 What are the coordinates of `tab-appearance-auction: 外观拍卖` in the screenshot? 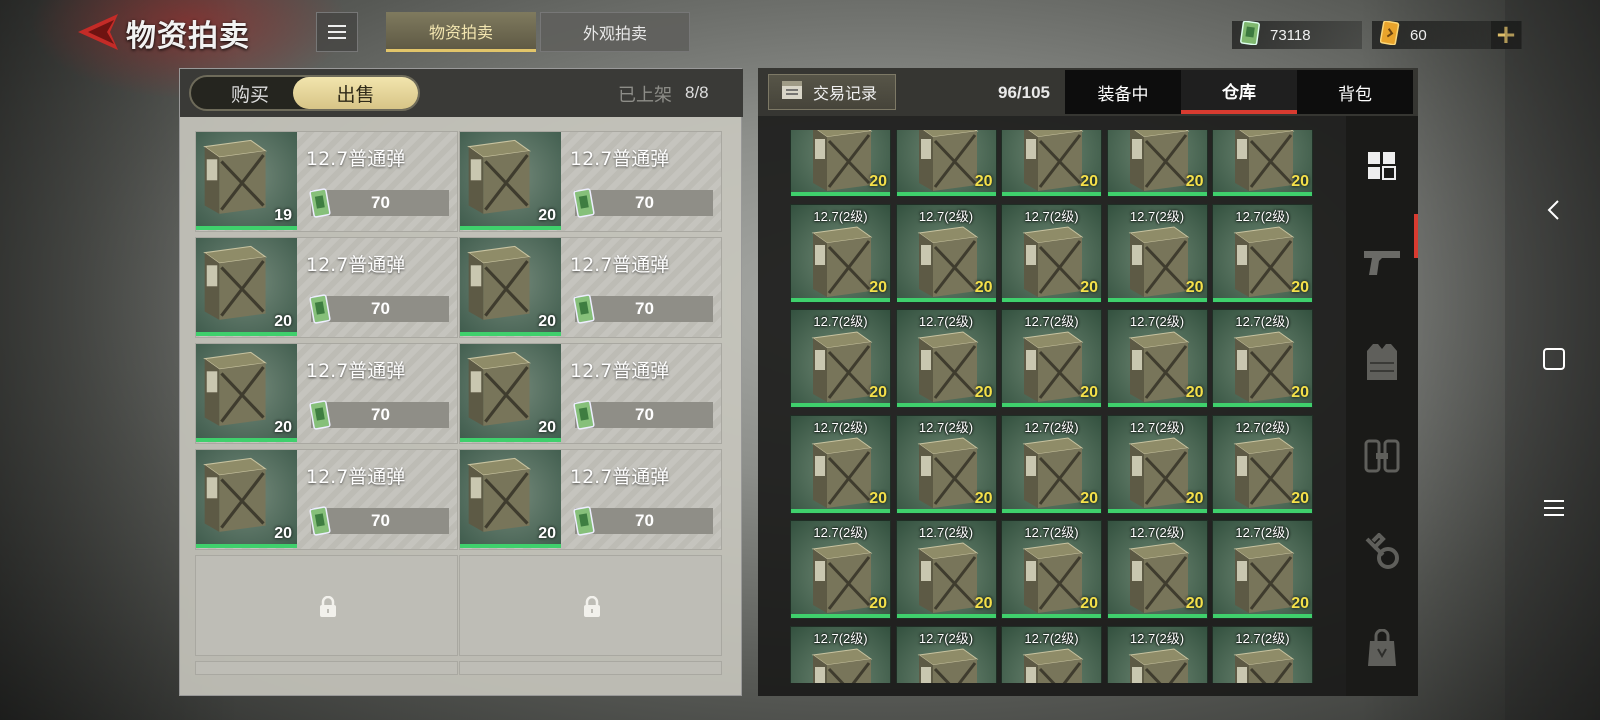 It's located at (615, 32).